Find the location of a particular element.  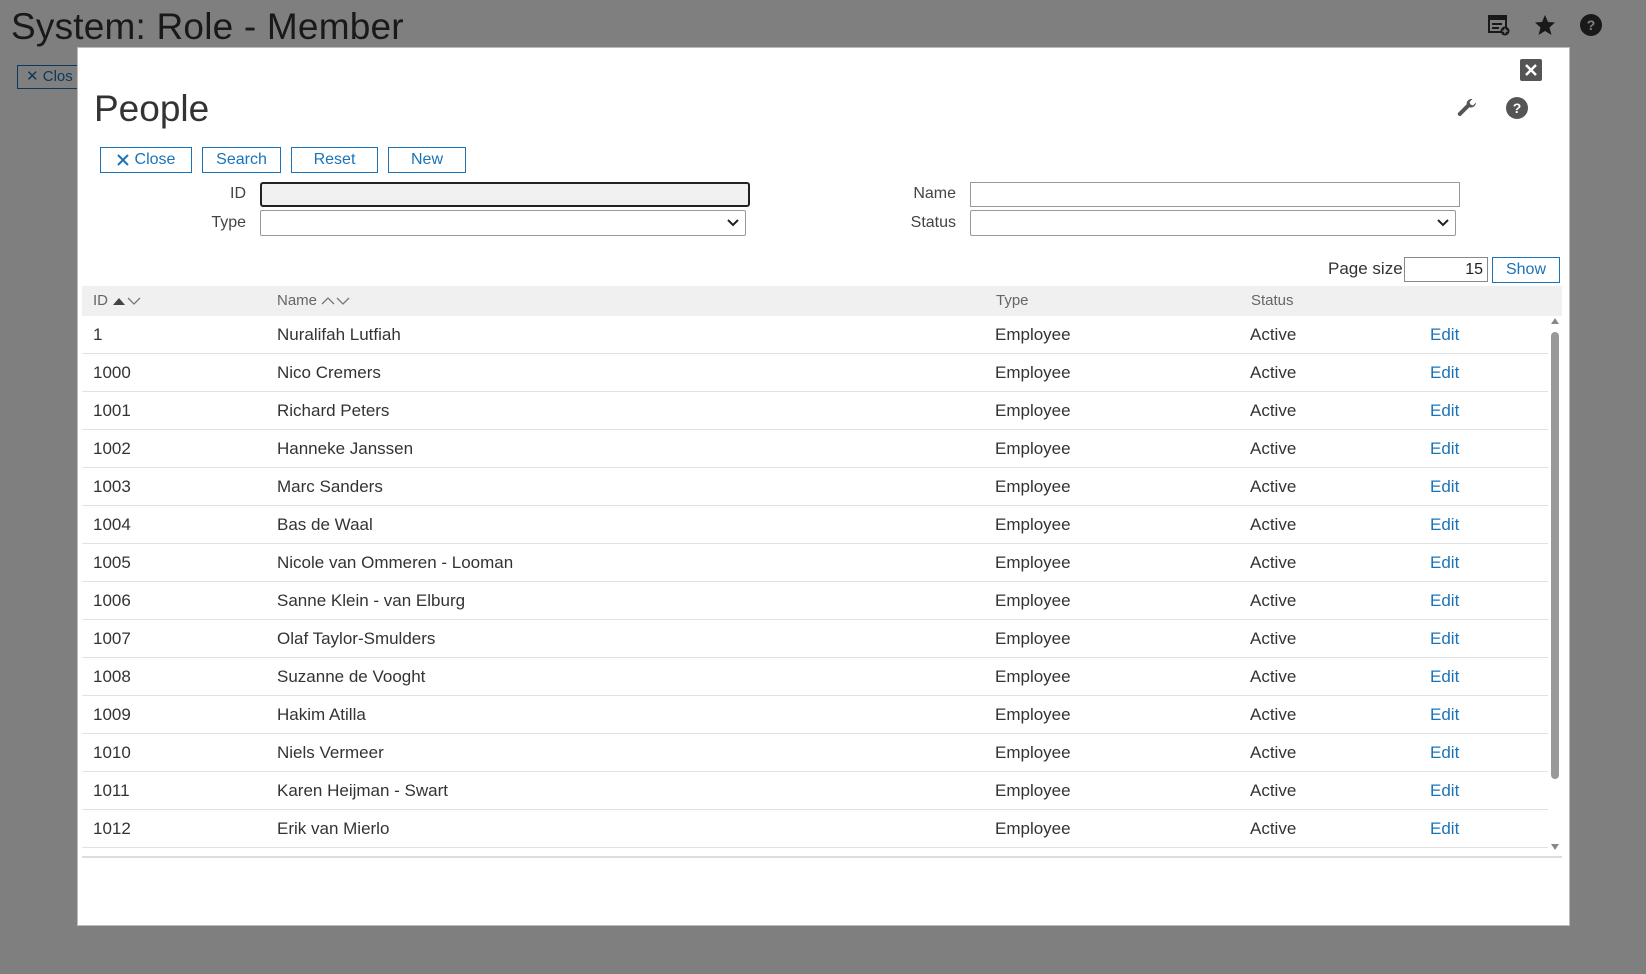

cell-id: 1010 is located at coordinates (112, 752).